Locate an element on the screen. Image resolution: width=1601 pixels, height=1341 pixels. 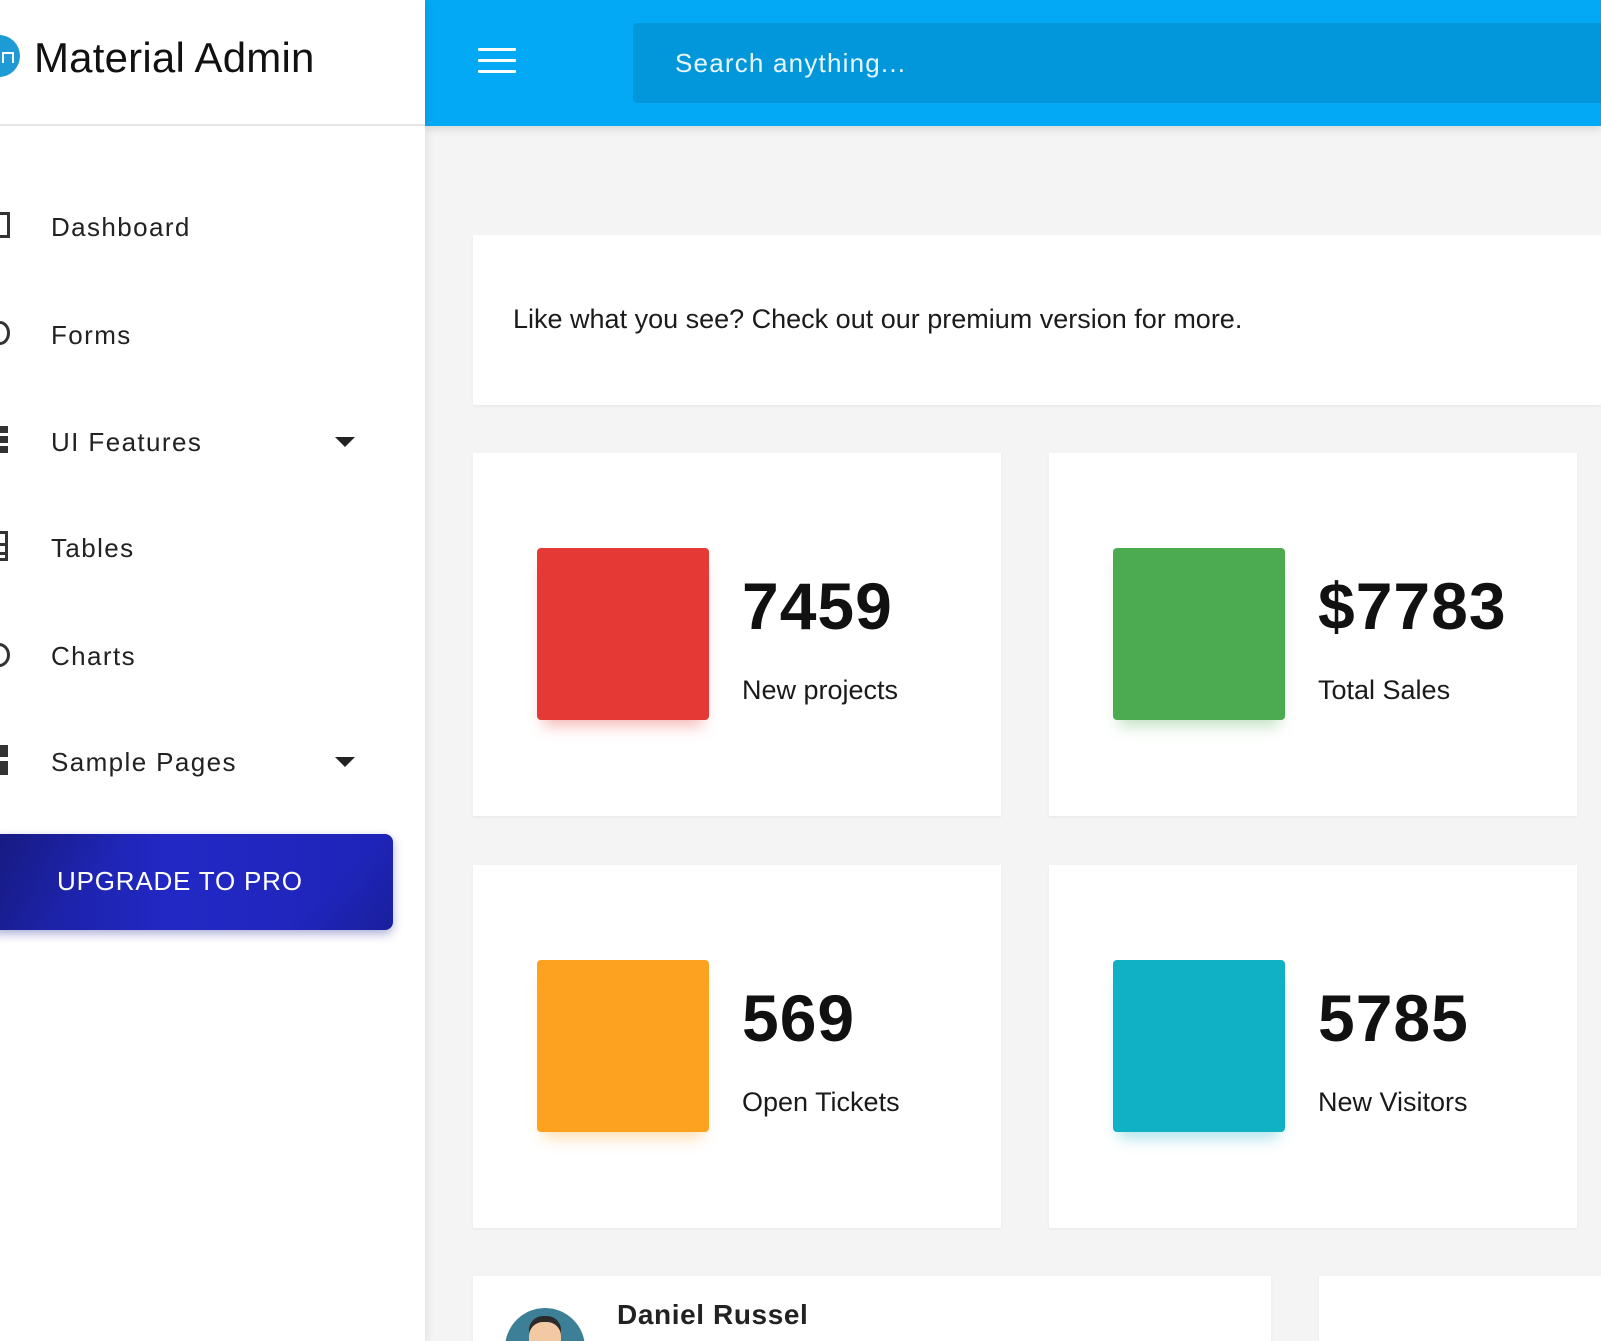
upgrade-to-pro-button: UPGRADE TO PRO is located at coordinates (196, 882).